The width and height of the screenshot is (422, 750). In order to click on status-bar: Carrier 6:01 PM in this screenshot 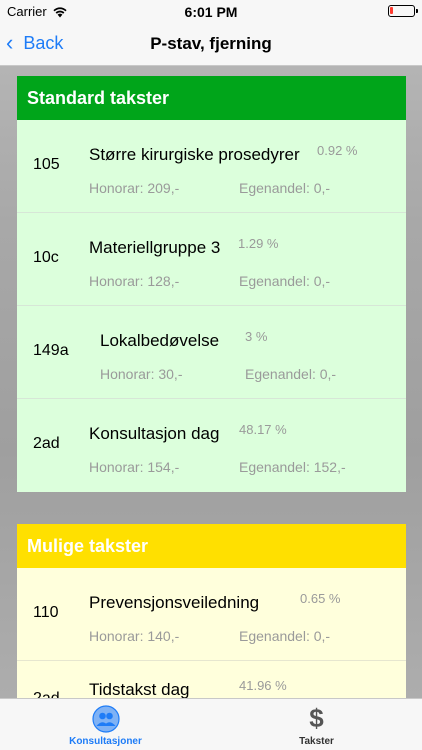, I will do `click(211, 11)`.